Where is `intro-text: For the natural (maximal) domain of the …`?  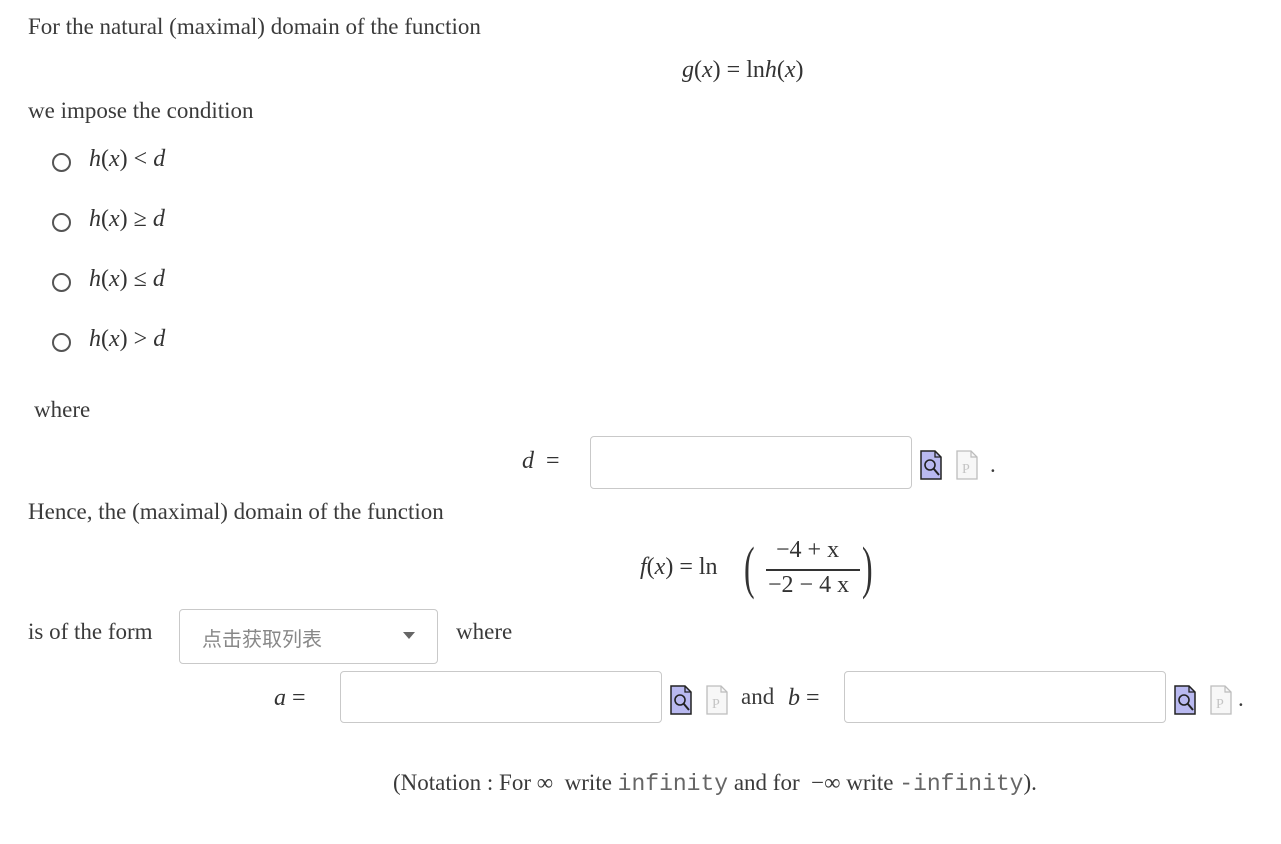 intro-text: For the natural (maximal) domain of the … is located at coordinates (254, 26).